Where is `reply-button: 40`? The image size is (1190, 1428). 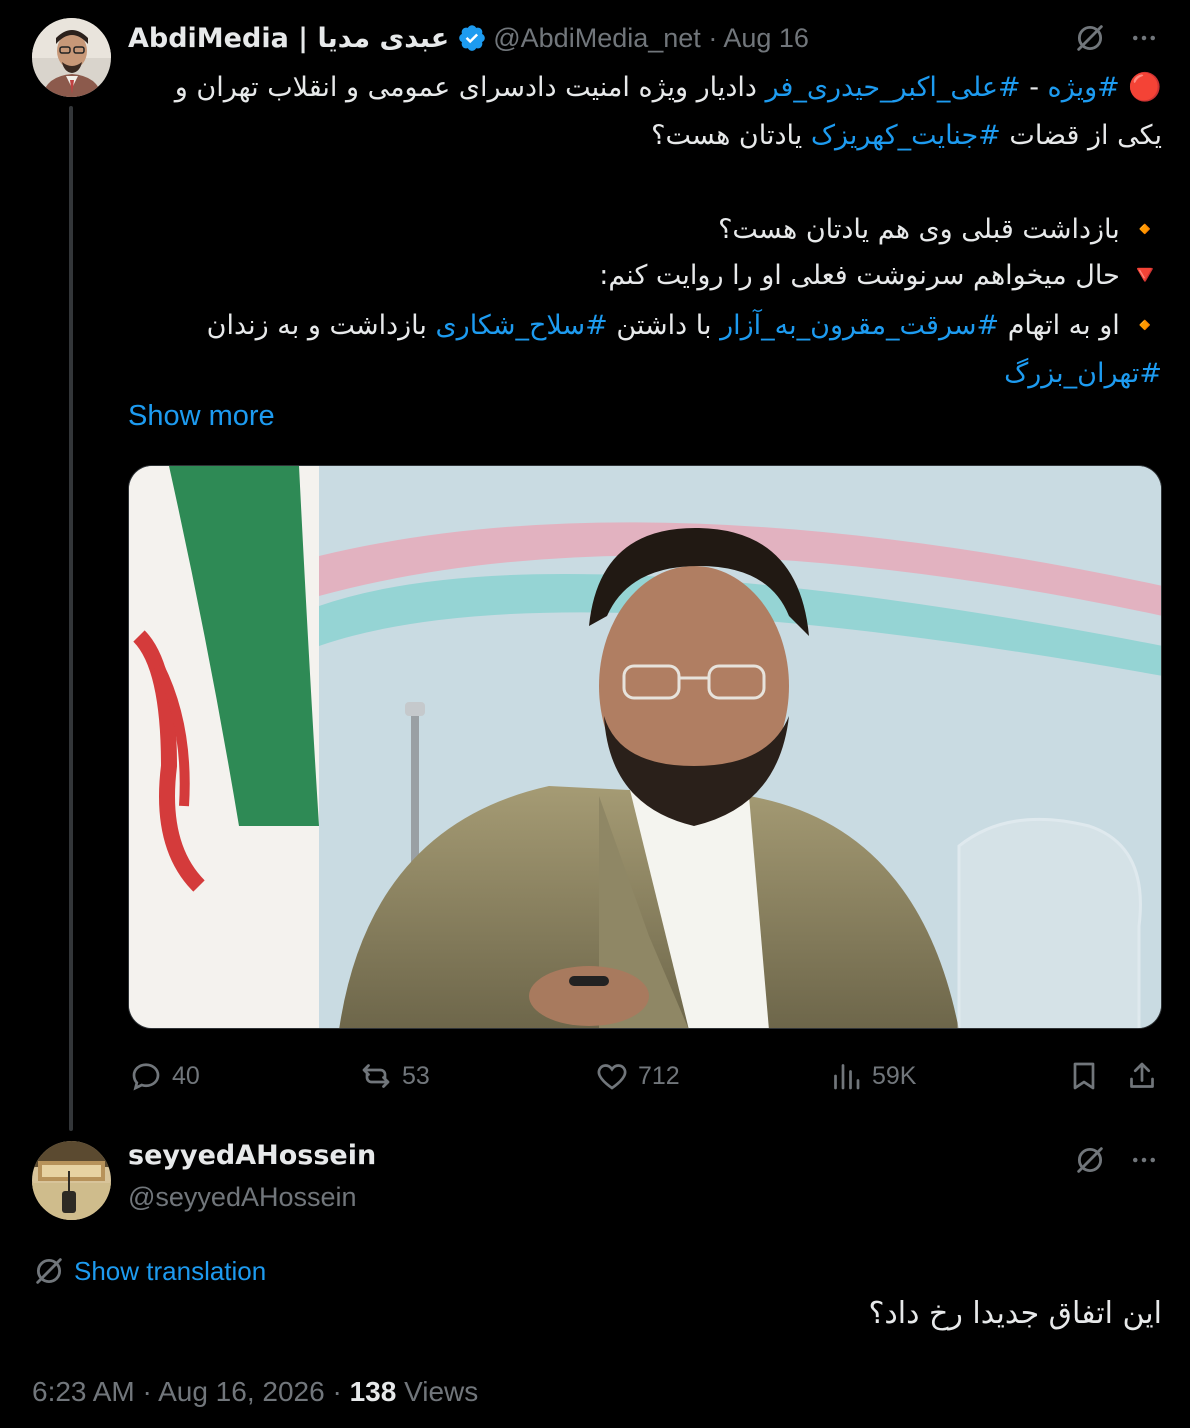 reply-button: 40 is located at coordinates (164, 1076).